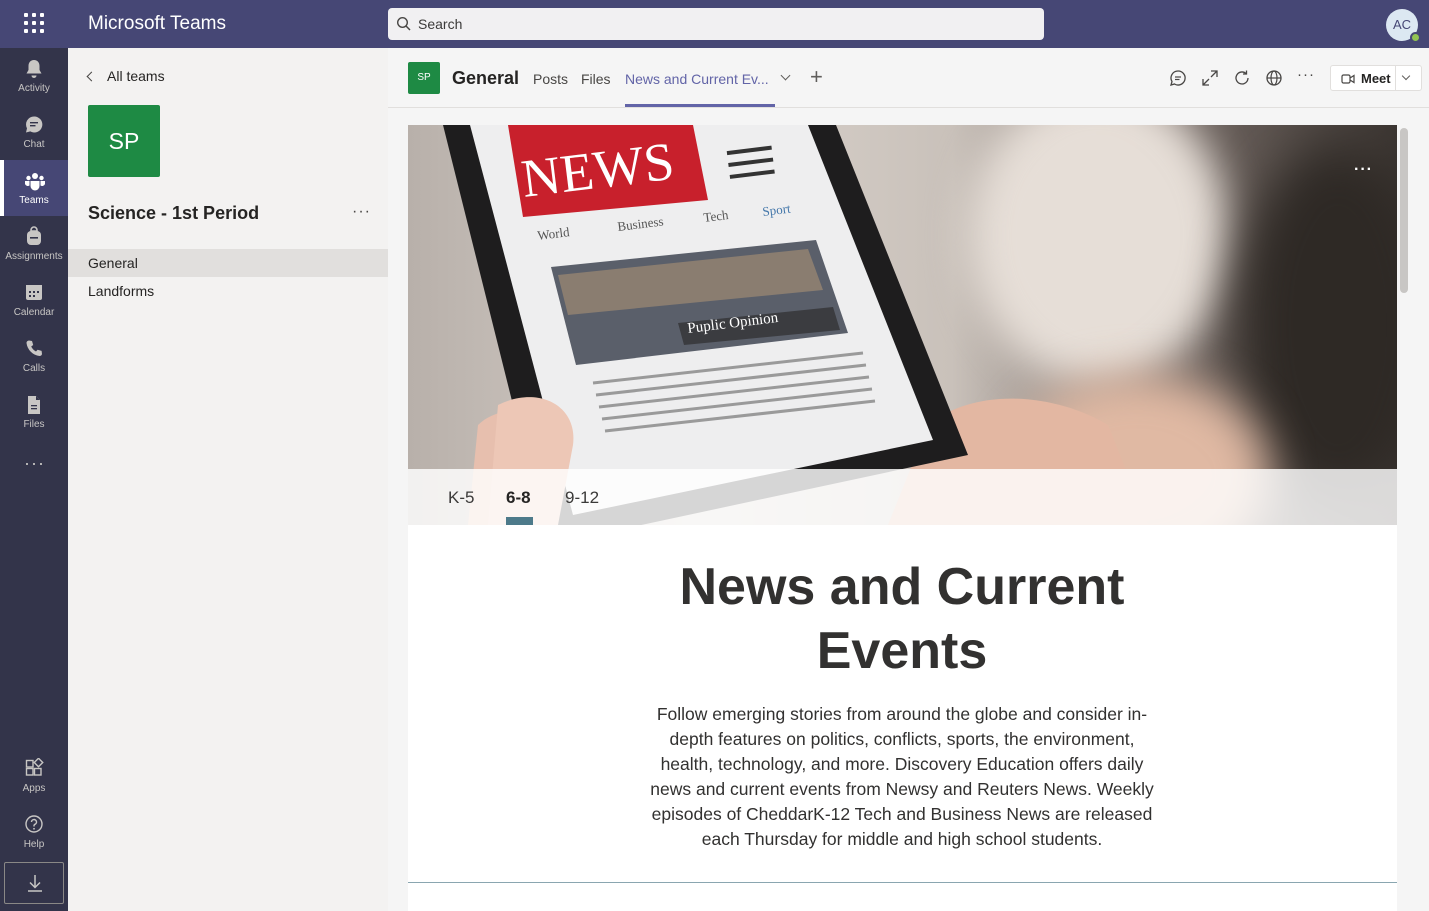 The image size is (1429, 911). I want to click on chevron-left-icon, so click(91, 76).